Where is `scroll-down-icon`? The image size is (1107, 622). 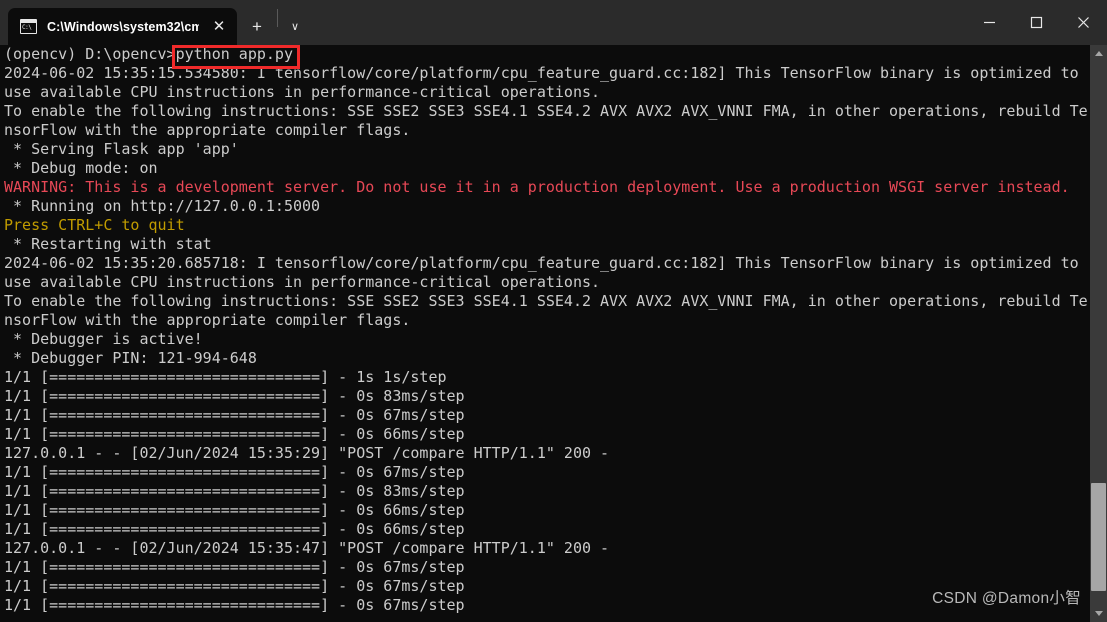 scroll-down-icon is located at coordinates (1098, 613).